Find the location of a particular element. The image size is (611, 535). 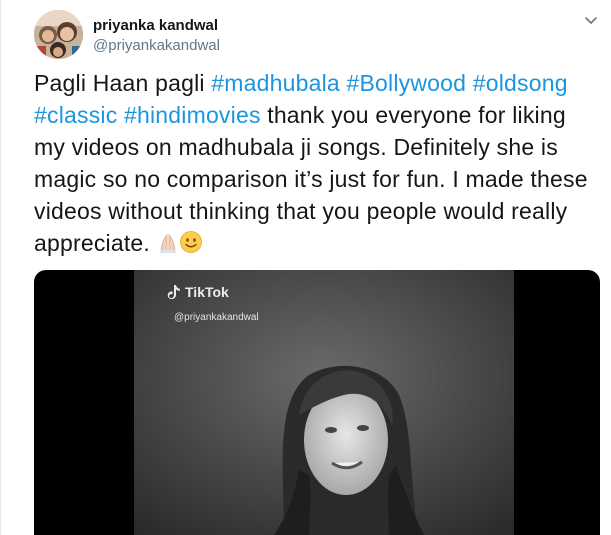

tweet-header: priyanka kandwal @priyankakandwal is located at coordinates (315, 35).